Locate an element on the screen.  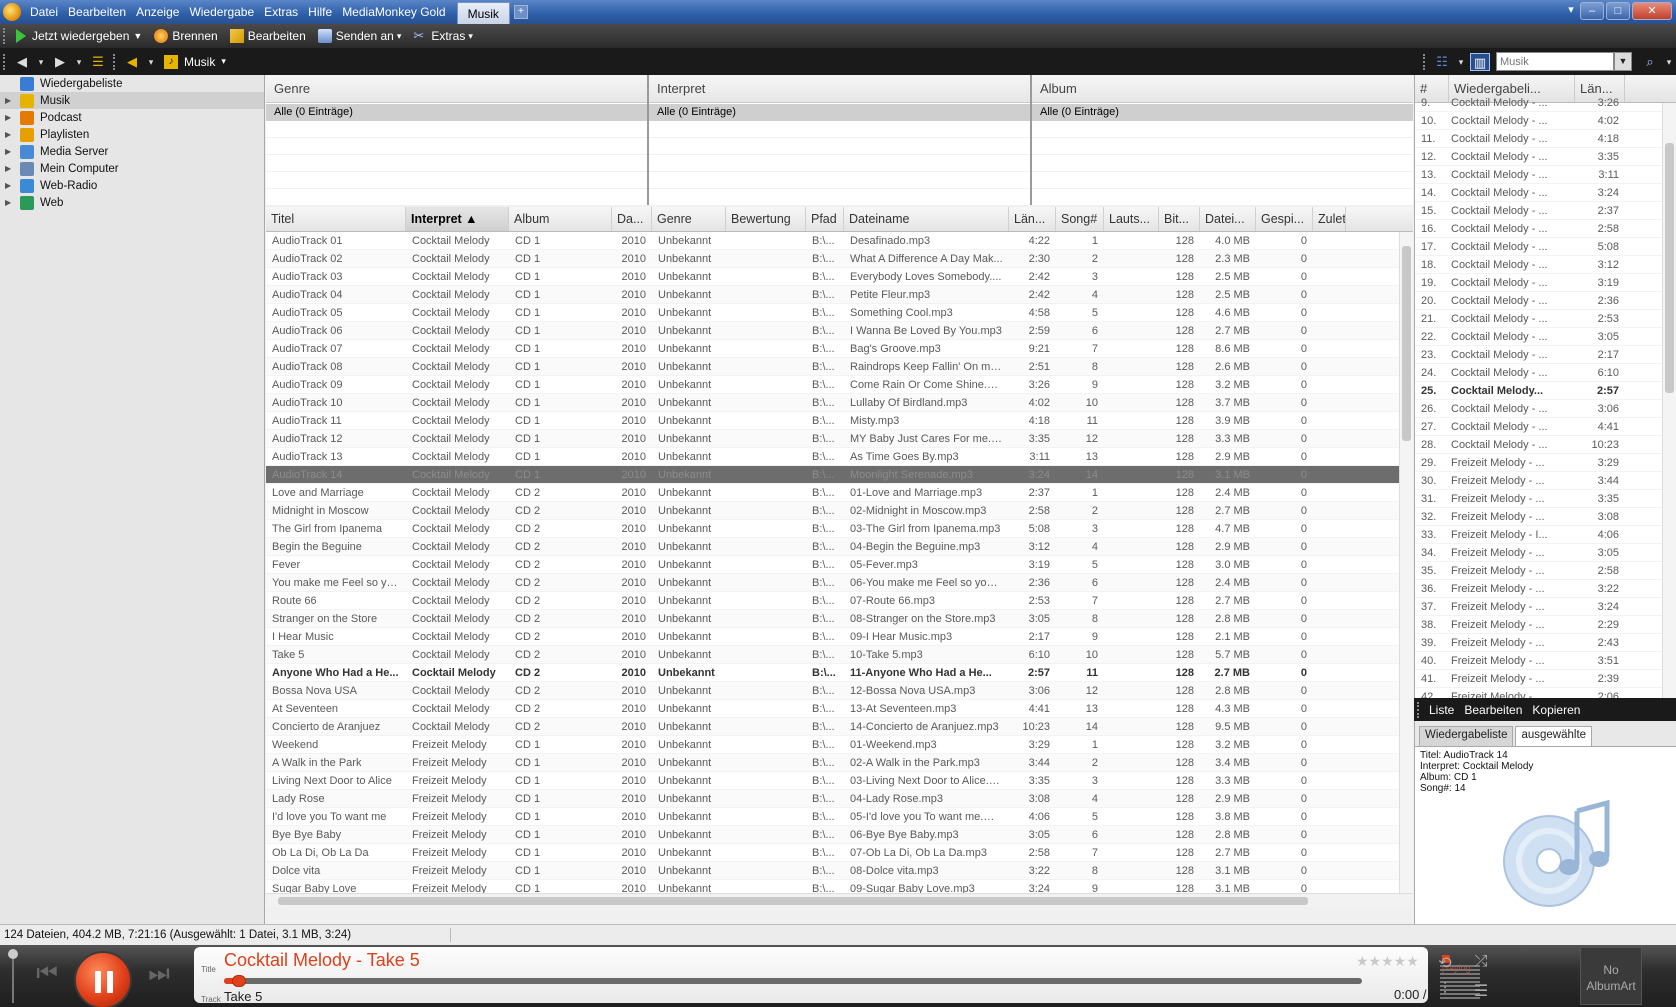
np-list-item: 33. Freizeit Melody - I... 4:06 is located at coordinates (1545, 535).